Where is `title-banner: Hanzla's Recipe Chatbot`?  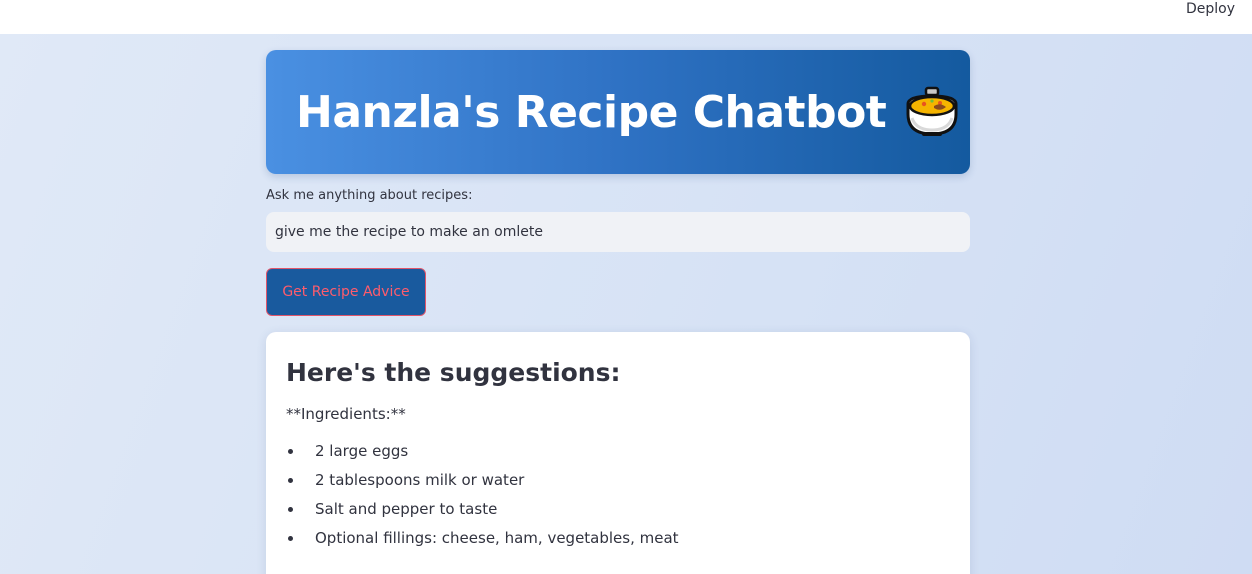
title-banner: Hanzla's Recipe Chatbot is located at coordinates (618, 112).